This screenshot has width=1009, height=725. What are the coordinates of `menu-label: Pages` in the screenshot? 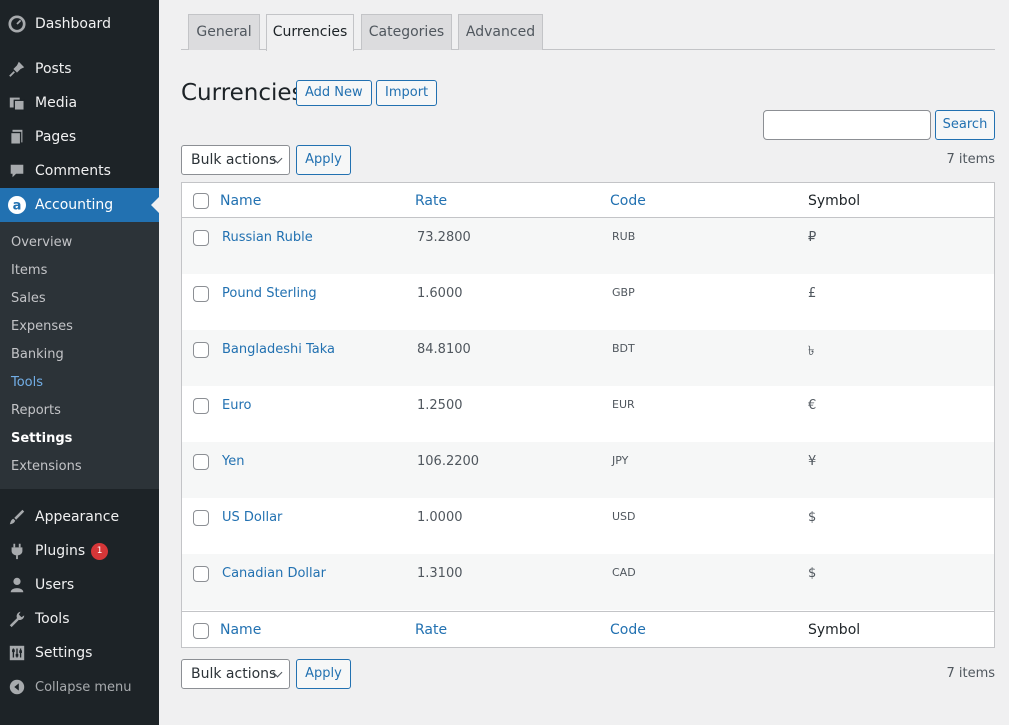 It's located at (56, 137).